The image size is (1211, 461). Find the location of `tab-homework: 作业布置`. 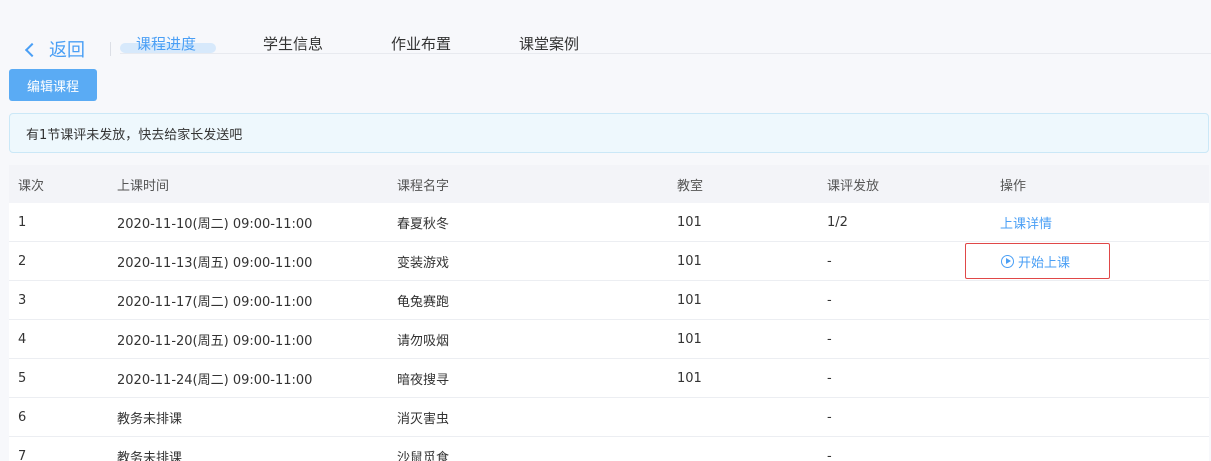

tab-homework: 作业布置 is located at coordinates (421, 43).